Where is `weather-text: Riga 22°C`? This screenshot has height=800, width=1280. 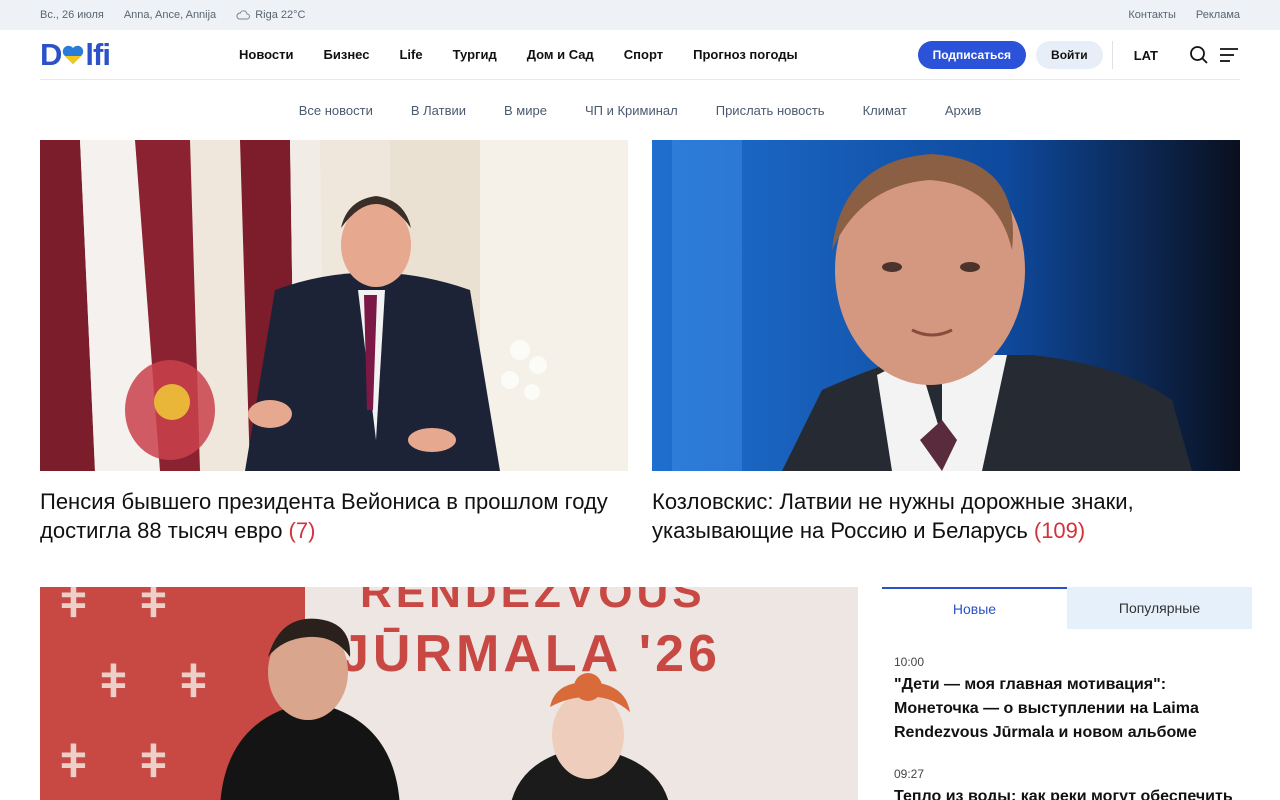 weather-text: Riga 22°C is located at coordinates (280, 15).